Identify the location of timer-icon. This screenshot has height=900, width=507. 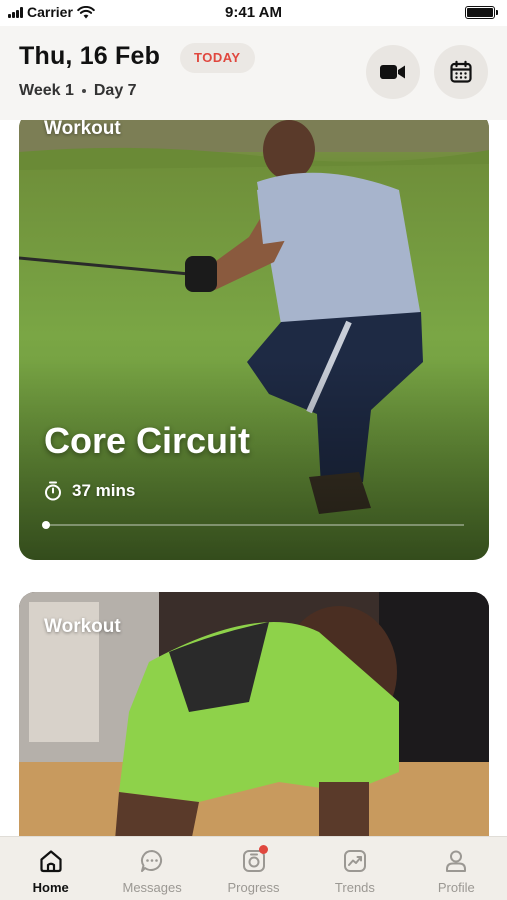
(53, 491).